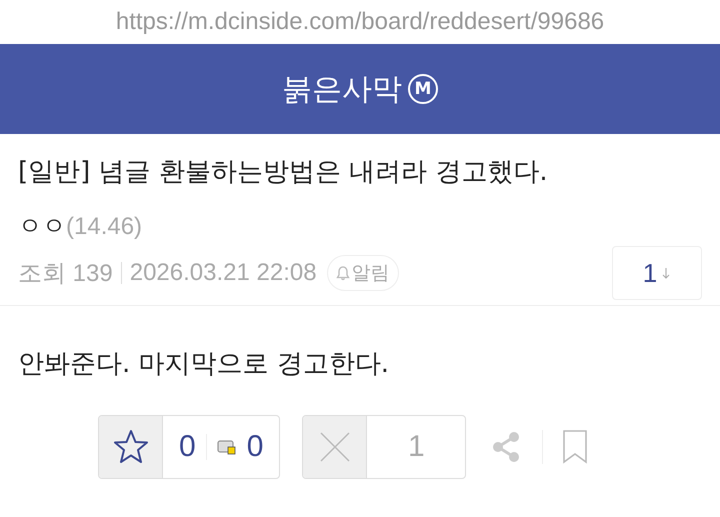  Describe the element at coordinates (104, 226) in the screenshot. I see `author-ip: (14.46)` at that location.